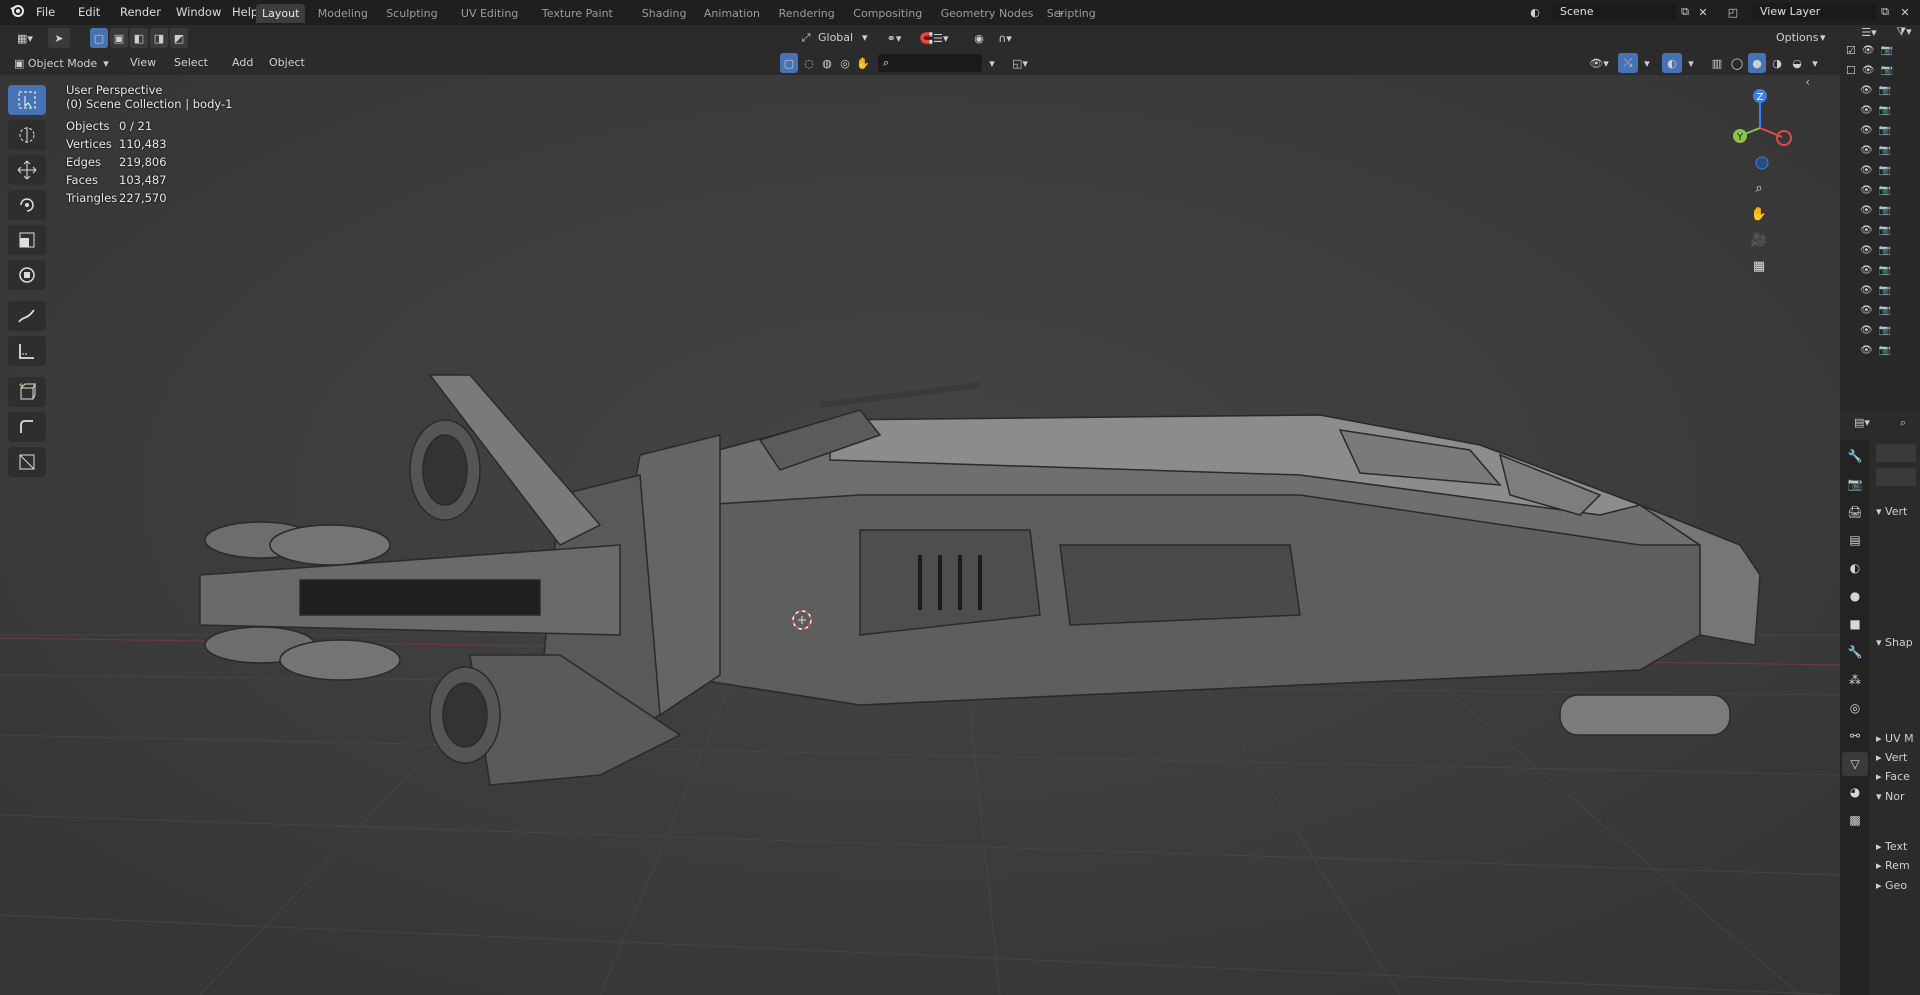  Describe the element at coordinates (89, 12) in the screenshot. I see `menu-edit: Edit` at that location.